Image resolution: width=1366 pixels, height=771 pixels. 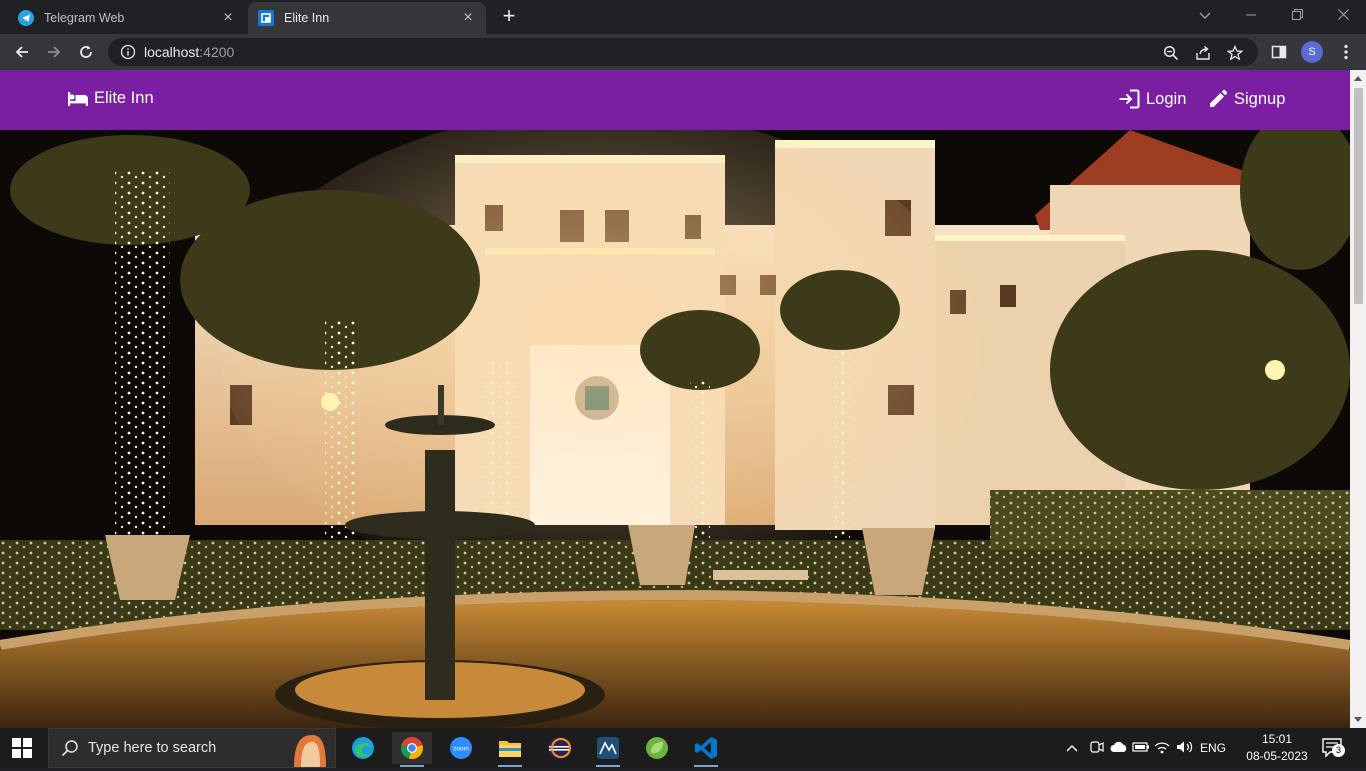 What do you see at coordinates (217, 52) in the screenshot?
I see `url-port: :4200` at bounding box center [217, 52].